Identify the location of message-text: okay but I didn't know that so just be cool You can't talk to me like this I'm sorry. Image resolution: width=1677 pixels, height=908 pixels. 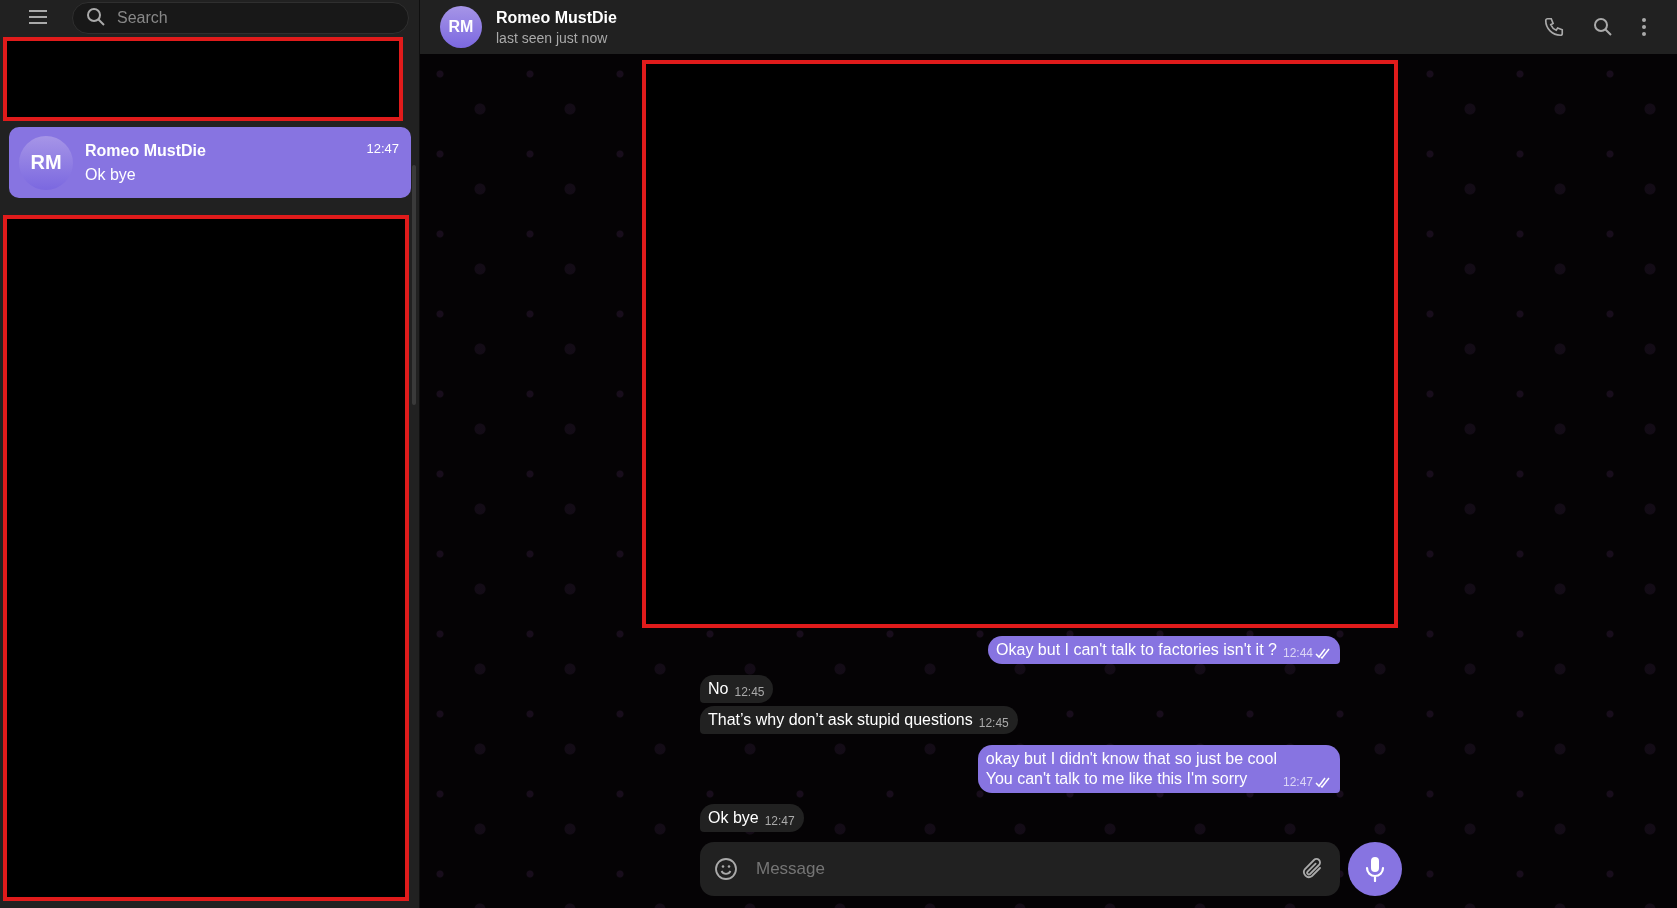
(1131, 769).